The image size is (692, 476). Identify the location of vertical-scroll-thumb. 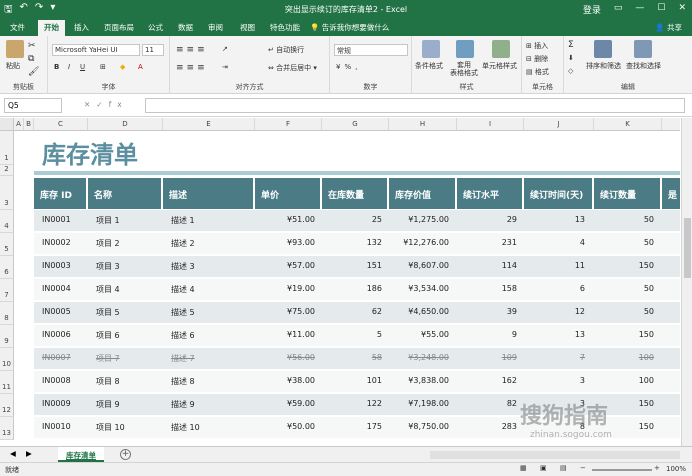
(687, 248).